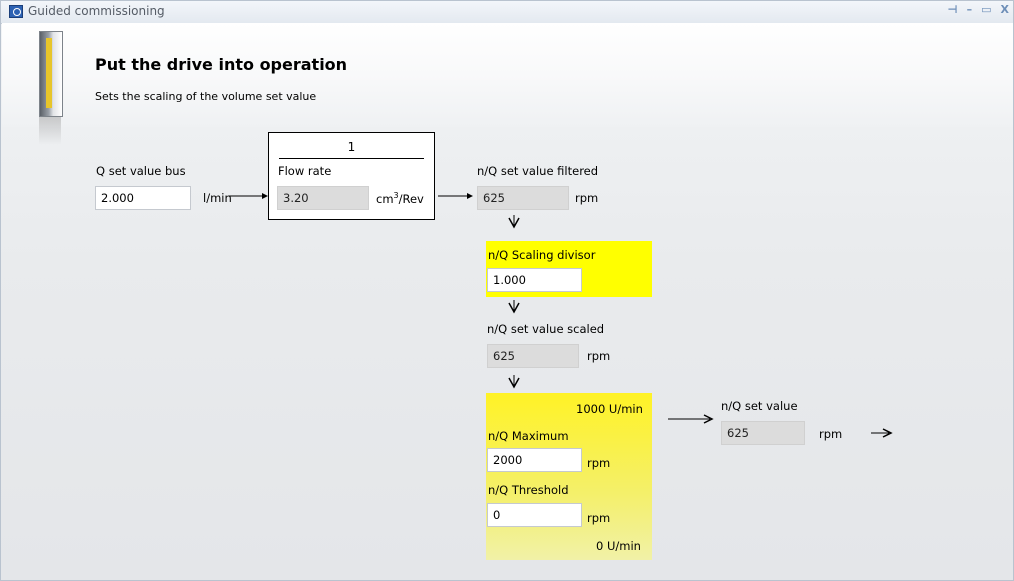  I want to click on limits-panel, so click(569, 476).